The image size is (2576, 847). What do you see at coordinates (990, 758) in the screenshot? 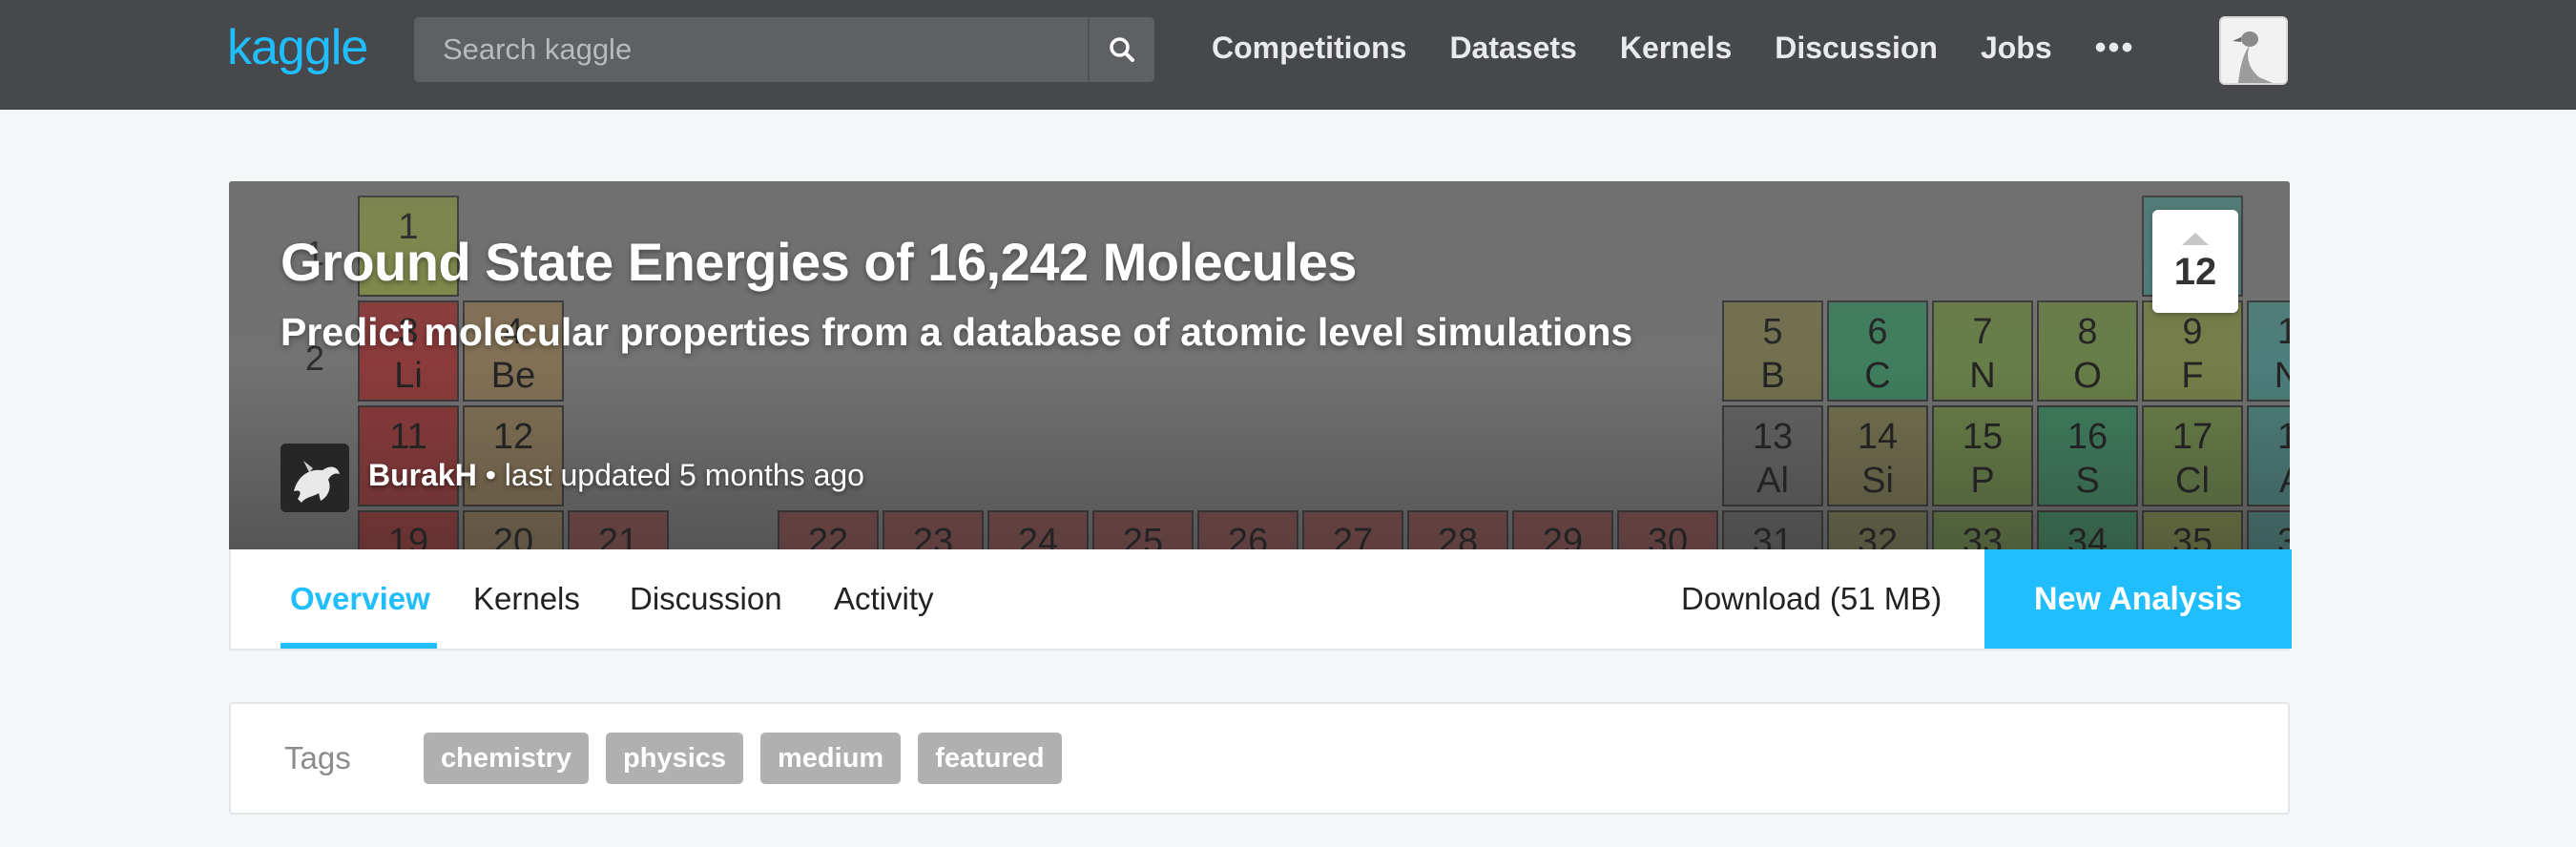
I see `tag-featured: featured` at bounding box center [990, 758].